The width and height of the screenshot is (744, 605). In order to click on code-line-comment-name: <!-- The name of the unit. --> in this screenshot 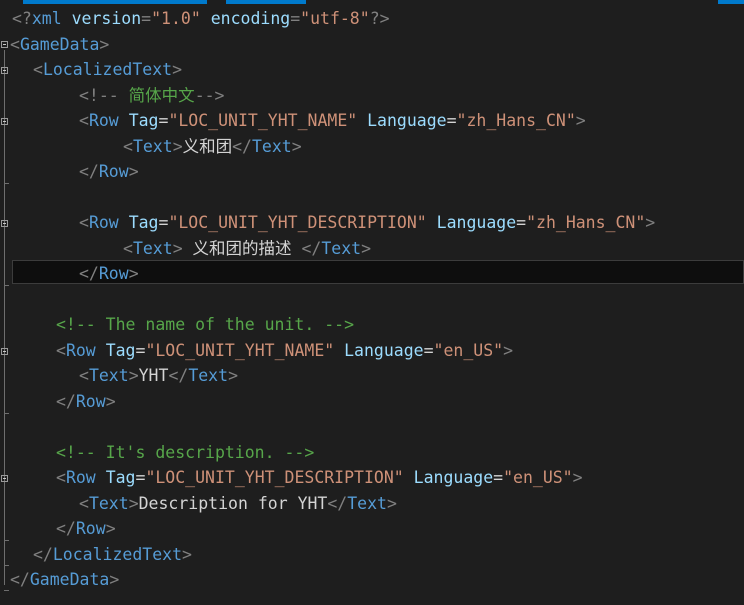, I will do `click(400, 324)`.